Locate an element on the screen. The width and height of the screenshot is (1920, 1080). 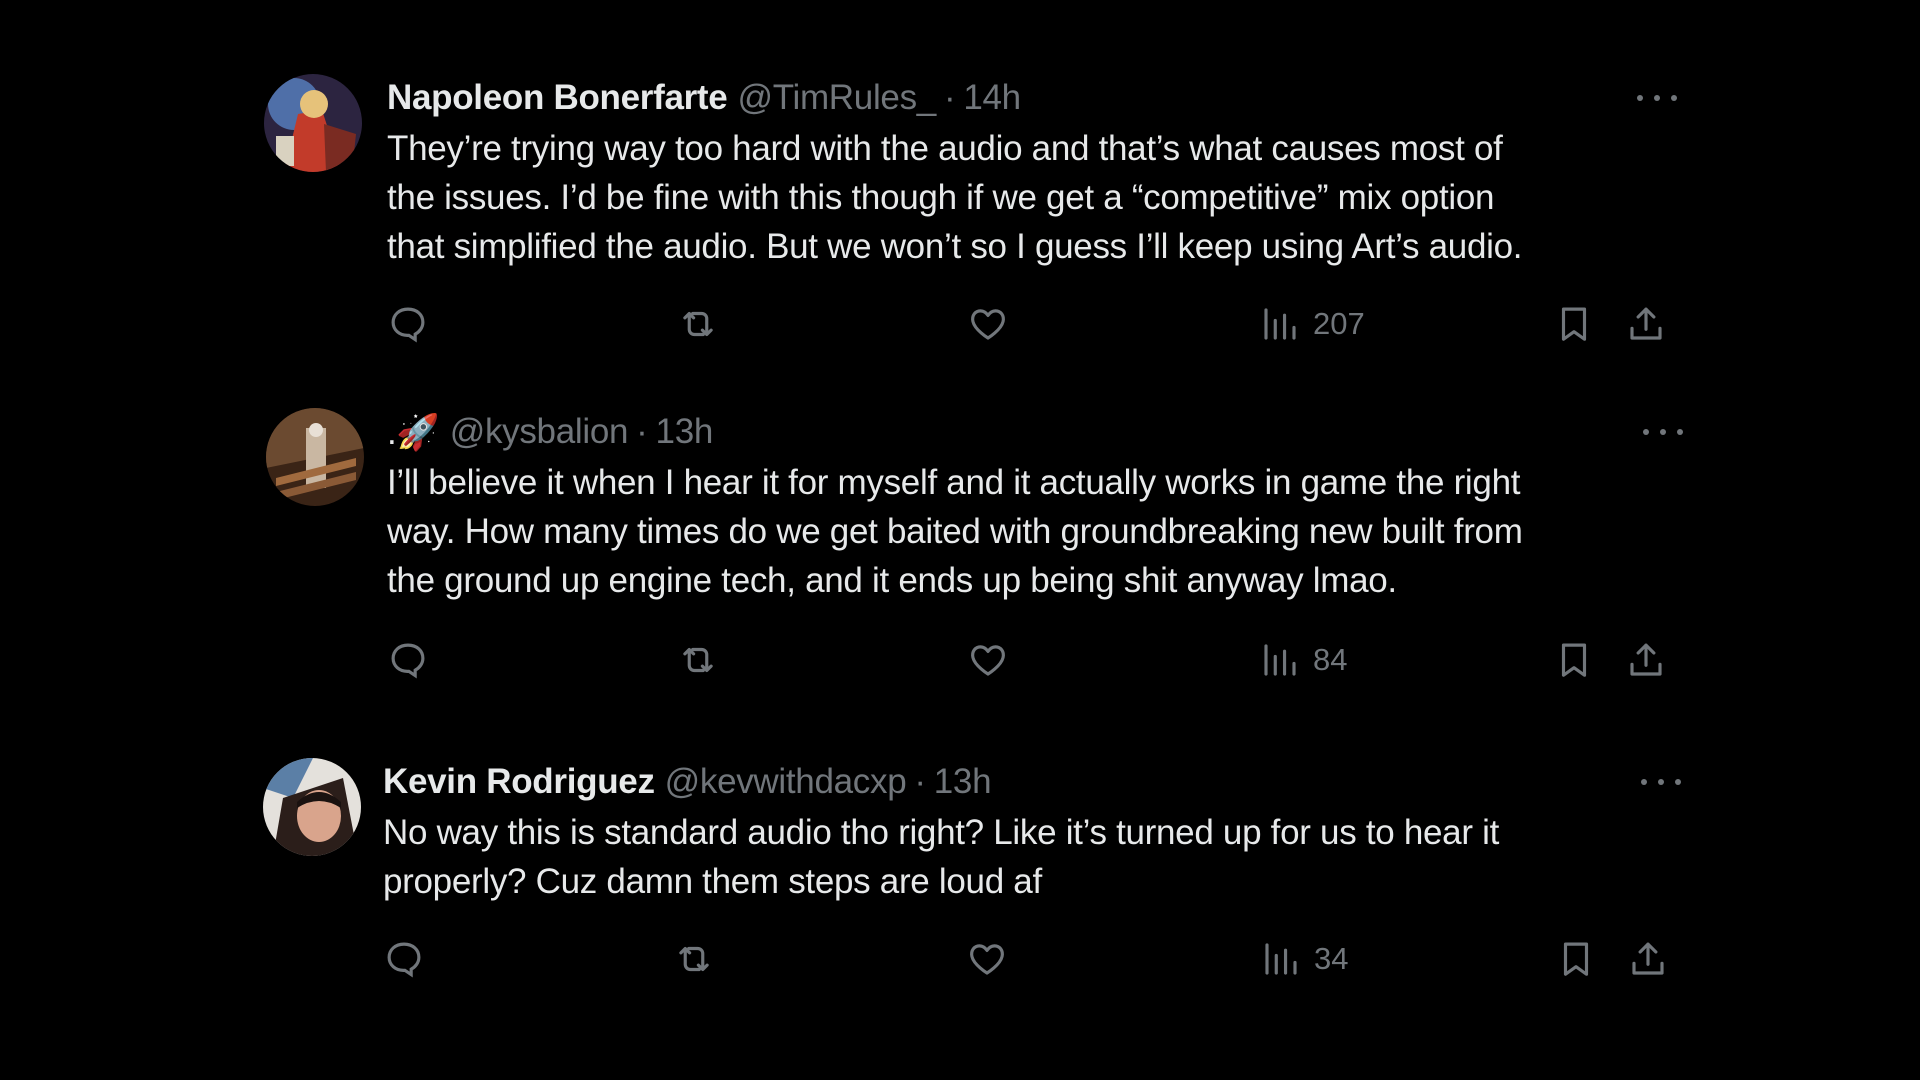
views-button: 84 is located at coordinates (1303, 660).